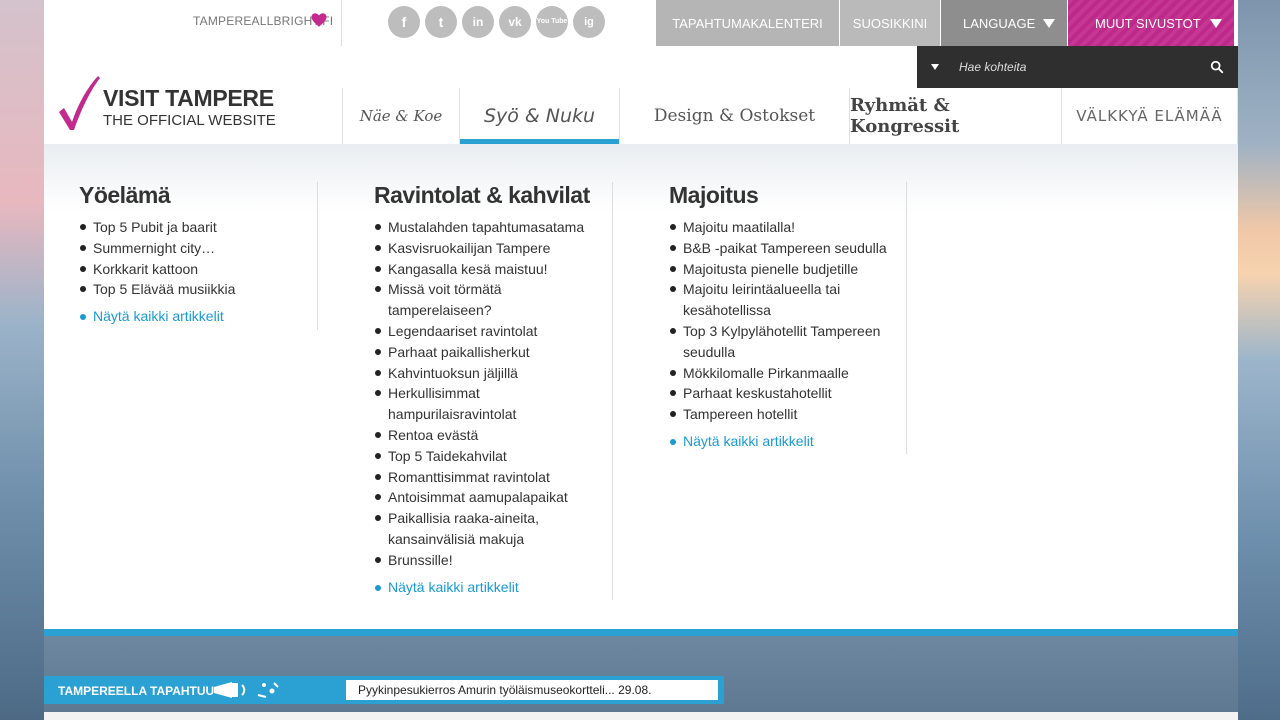 This screenshot has height=720, width=1280. What do you see at coordinates (515, 22) in the screenshot?
I see `vk-icon: vk` at bounding box center [515, 22].